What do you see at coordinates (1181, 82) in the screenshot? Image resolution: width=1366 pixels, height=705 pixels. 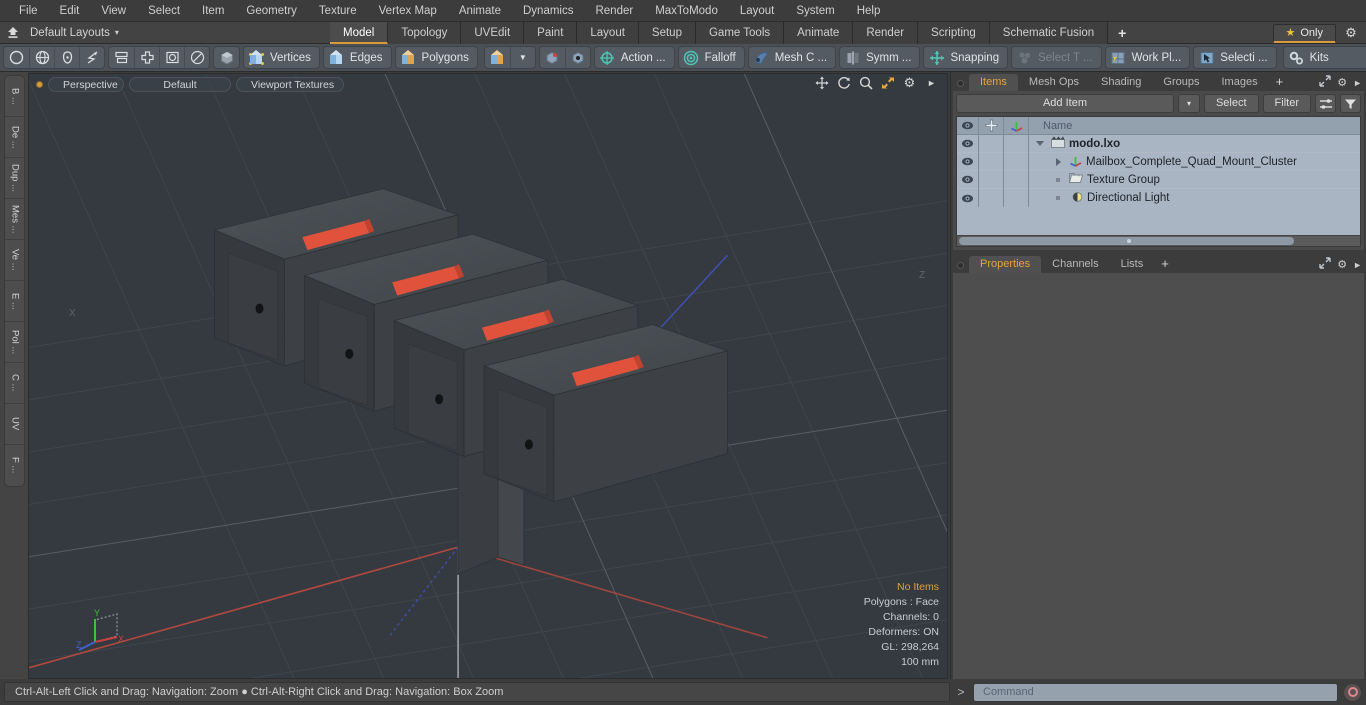 I see `tab-groups: Groups` at bounding box center [1181, 82].